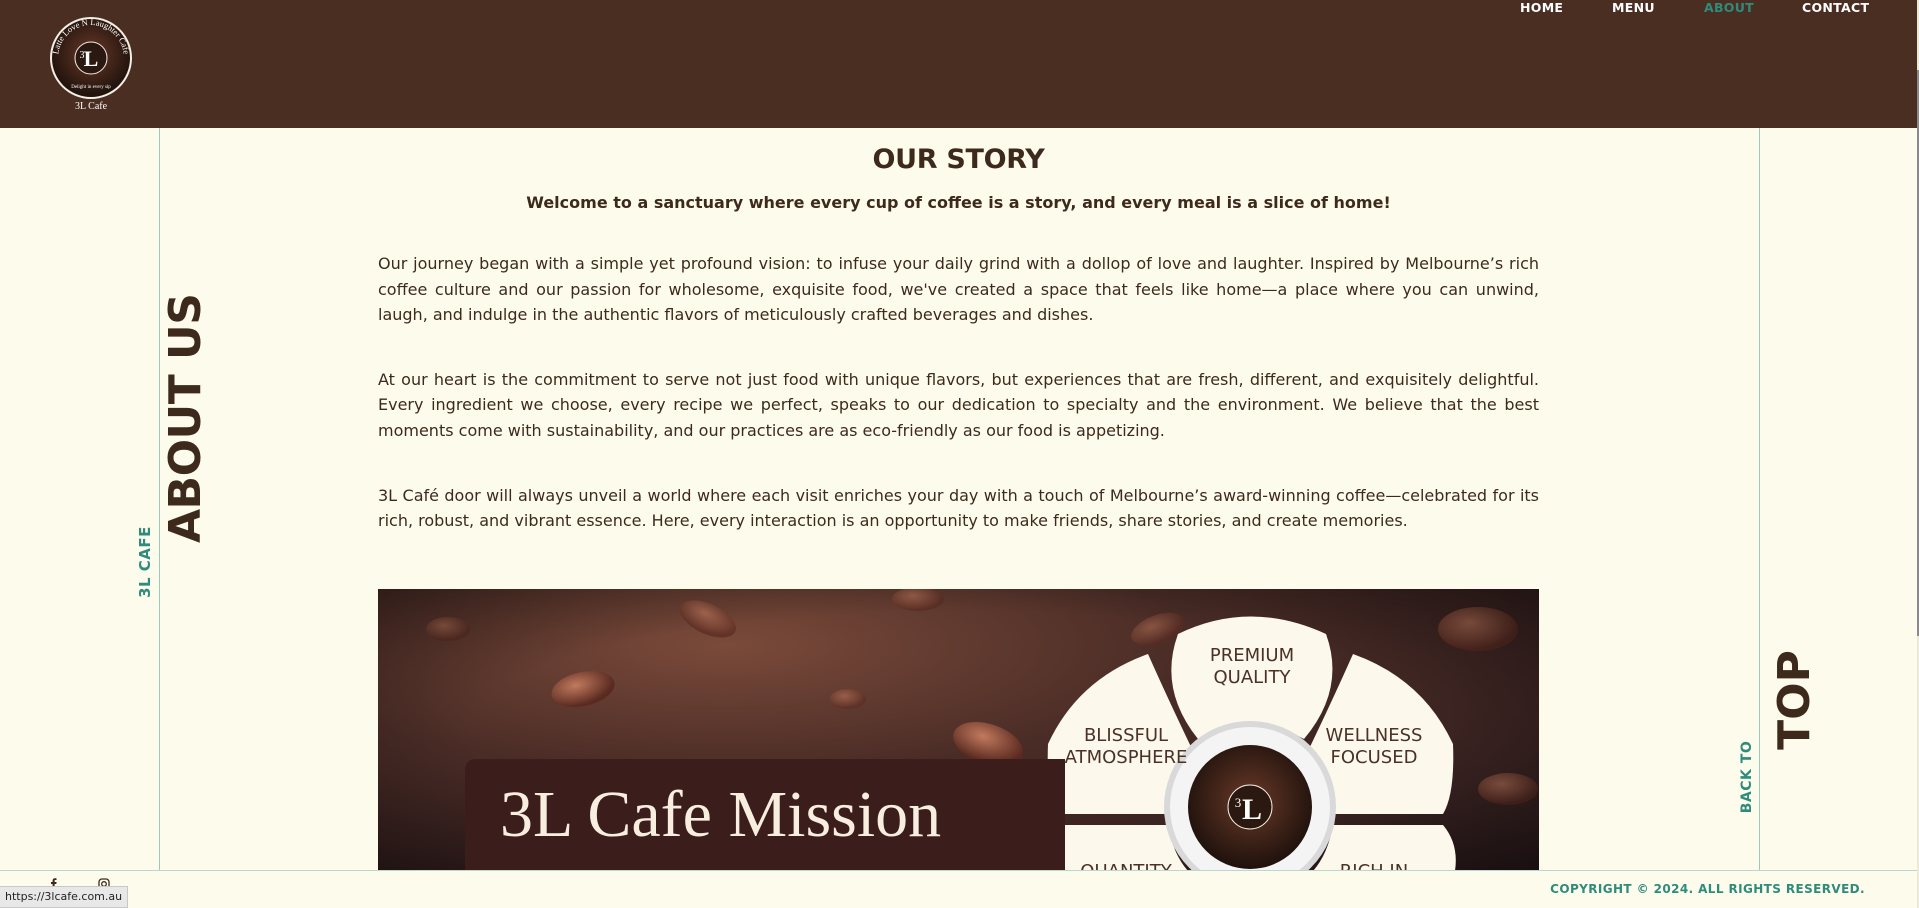  Describe the element at coordinates (145, 562) in the screenshot. I see `brand-label: 3L CAFE` at that location.